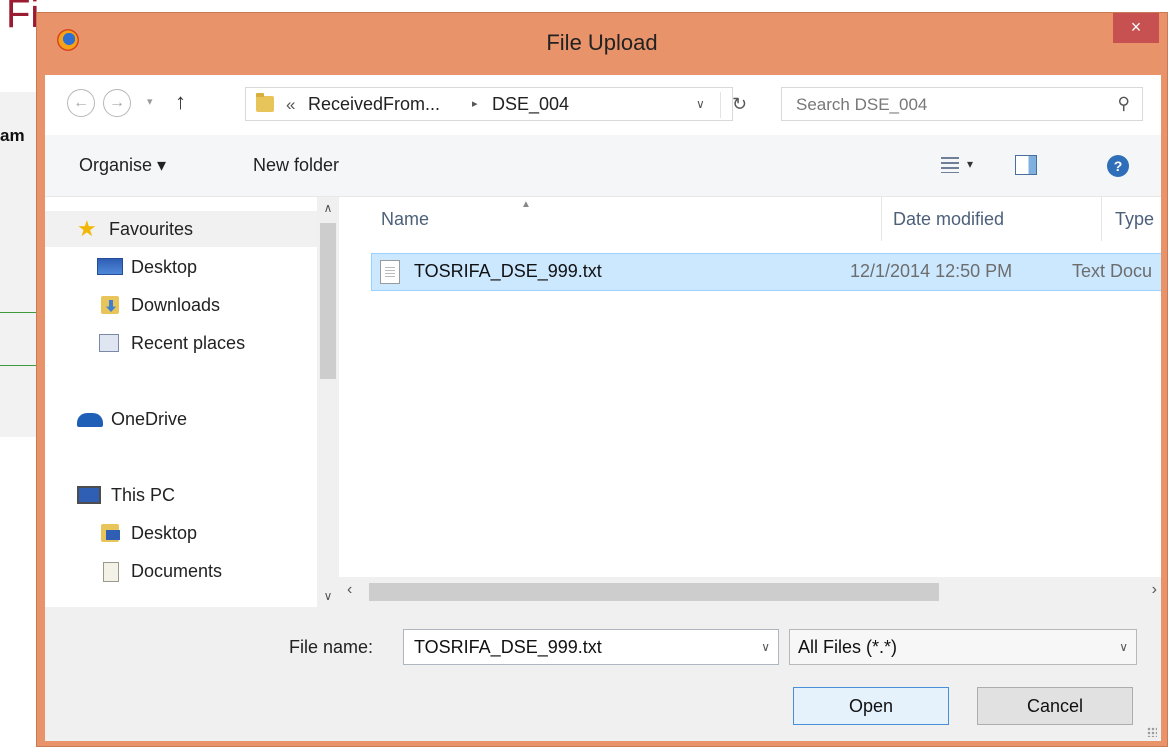 The height and width of the screenshot is (747, 1173). What do you see at coordinates (122, 165) in the screenshot?
I see `organise-button: Organise ▾` at bounding box center [122, 165].